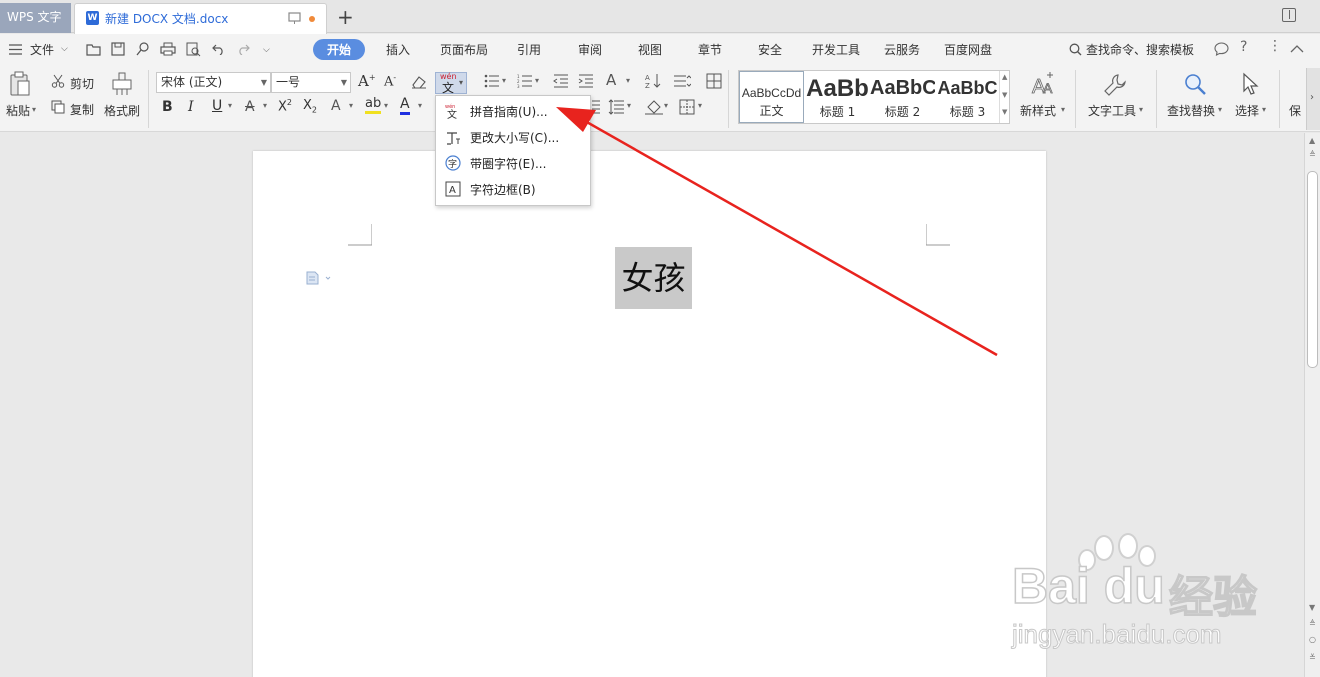 Image resolution: width=1320 pixels, height=677 pixels. Describe the element at coordinates (1247, 110) in the screenshot. I see `select-button: 选择` at that location.